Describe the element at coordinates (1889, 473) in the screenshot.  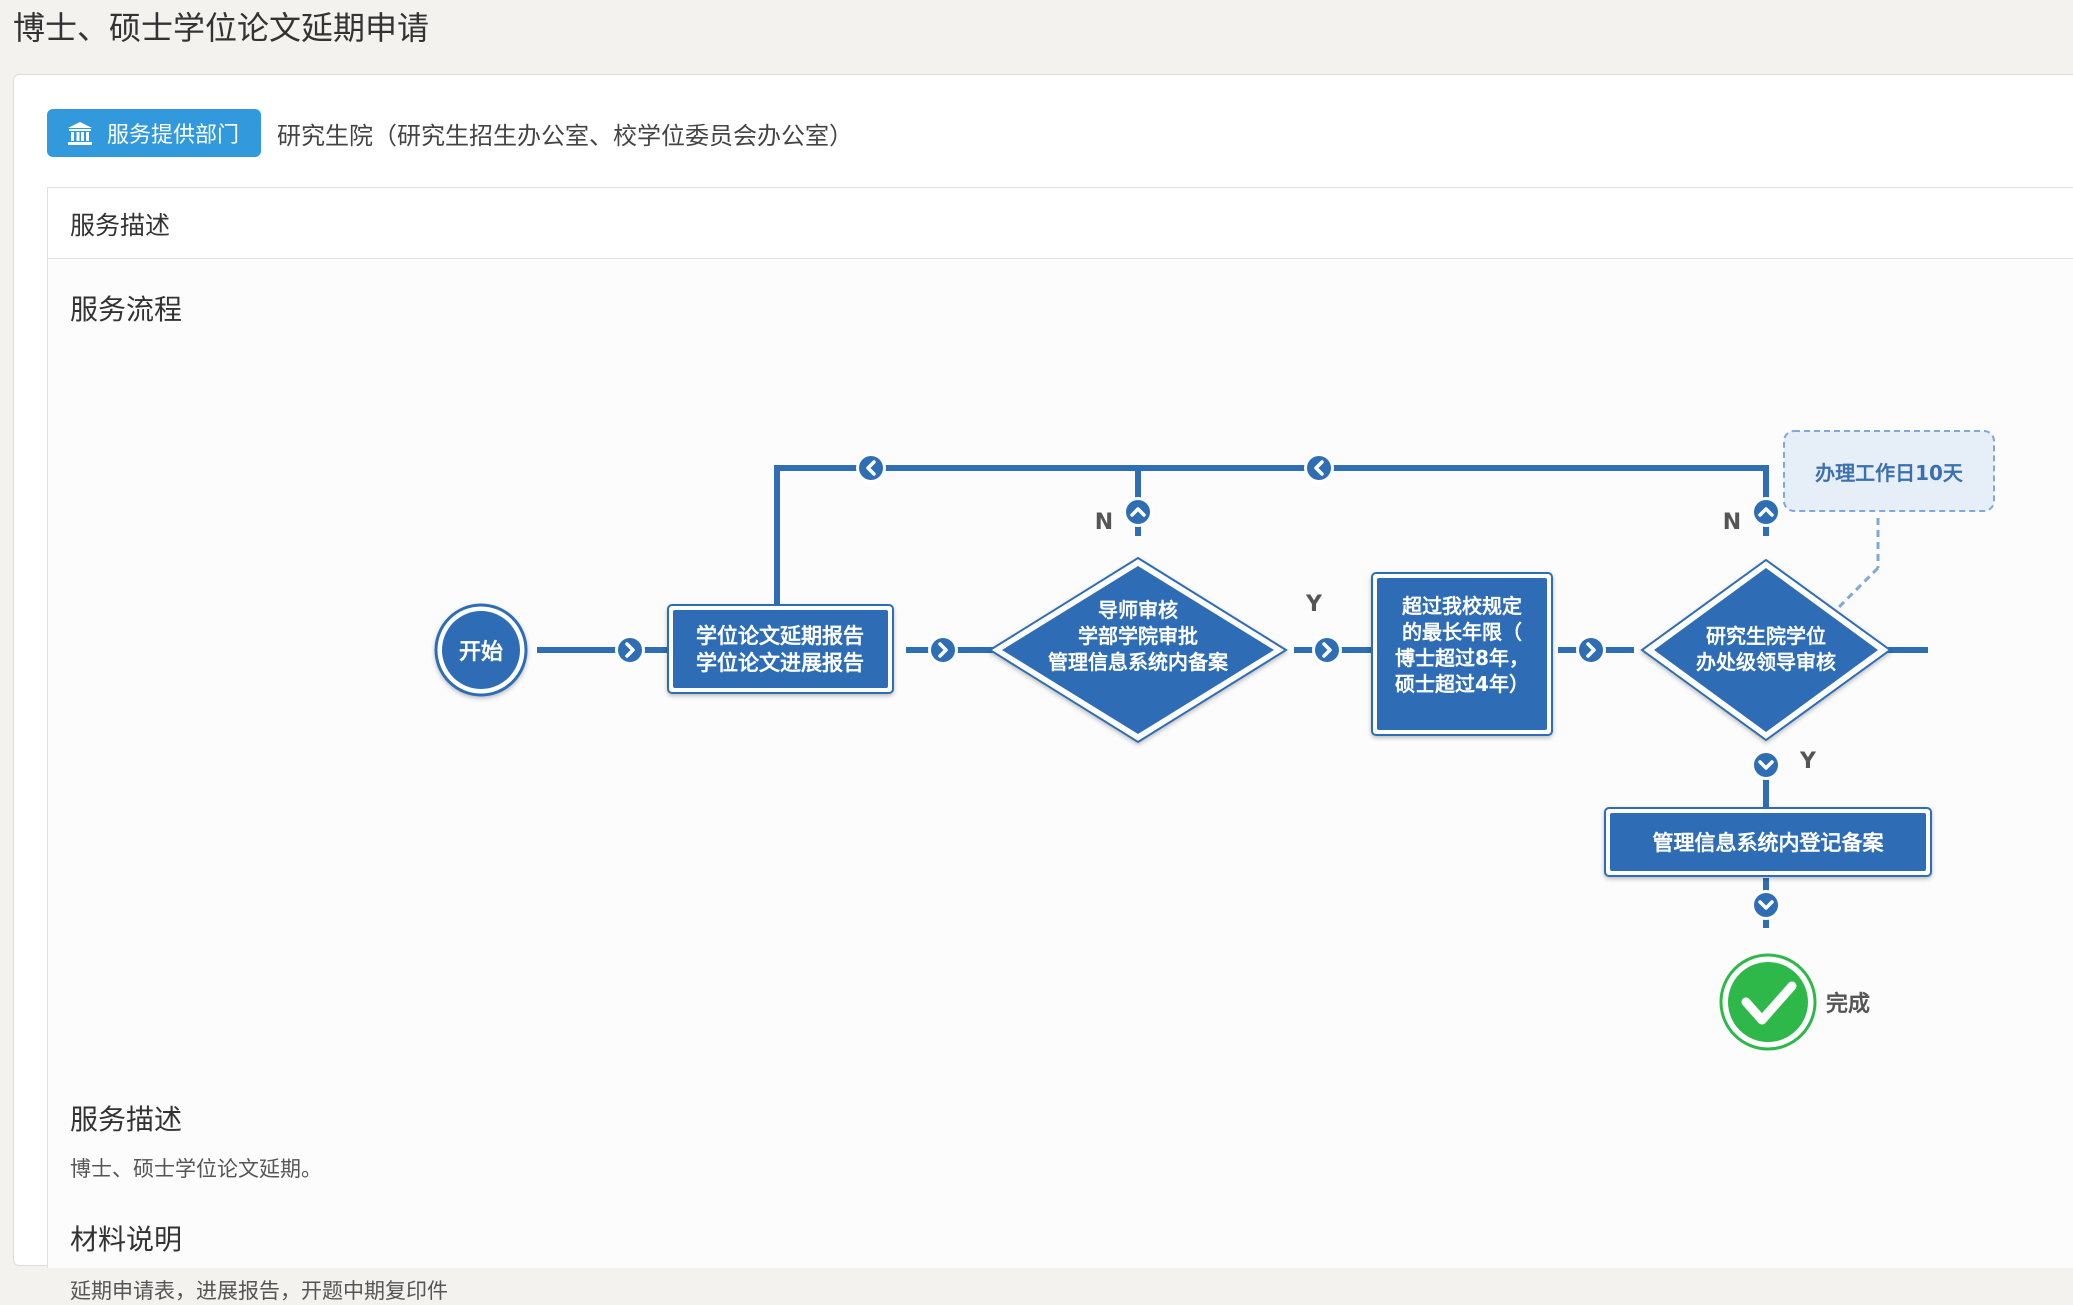
I see `flow-note-label: 办理工作日10天` at that location.